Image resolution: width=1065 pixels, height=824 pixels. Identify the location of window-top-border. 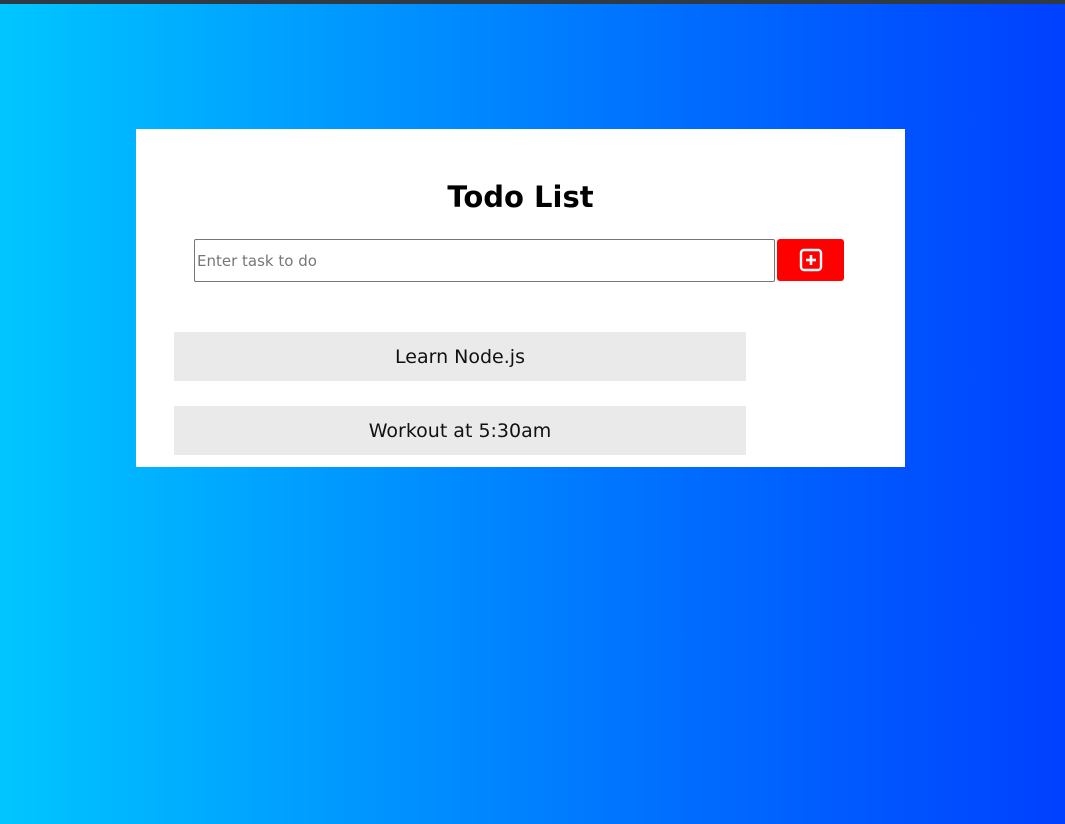
(532, 2).